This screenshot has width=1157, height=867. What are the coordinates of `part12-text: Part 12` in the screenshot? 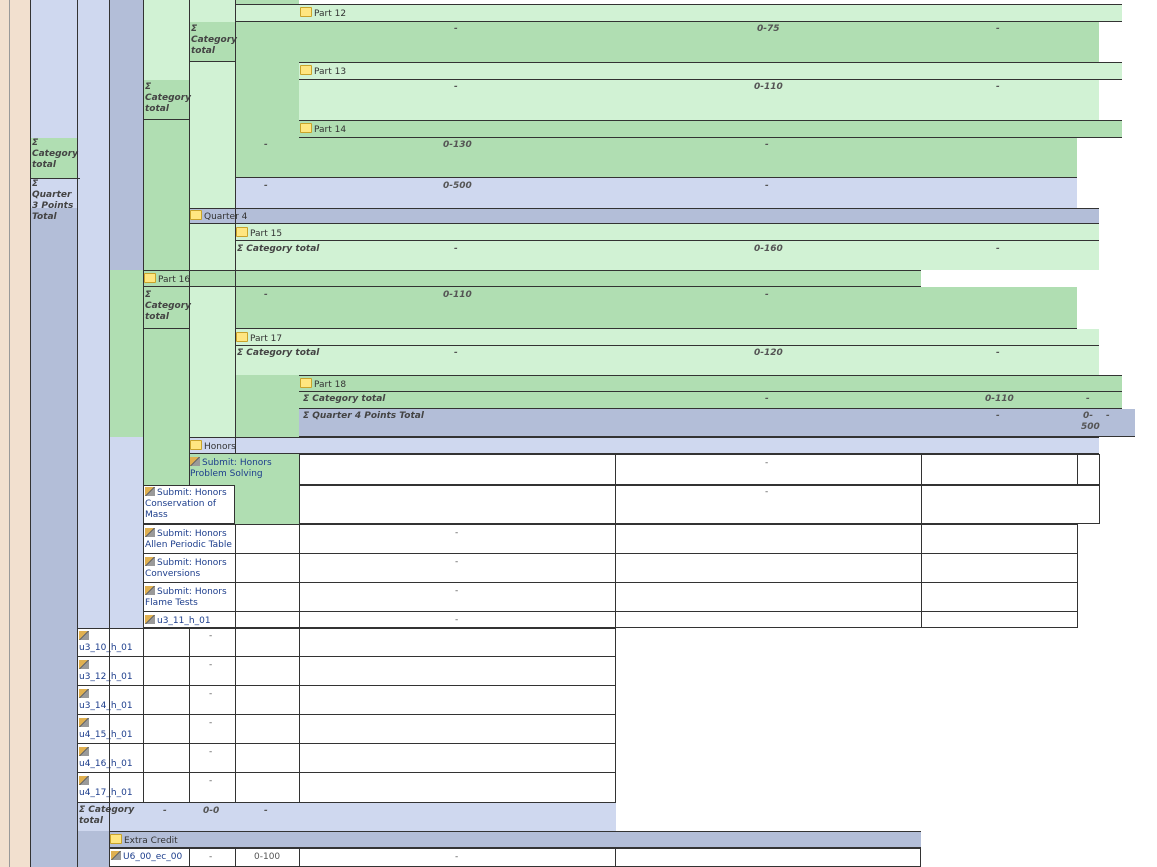 It's located at (330, 14).